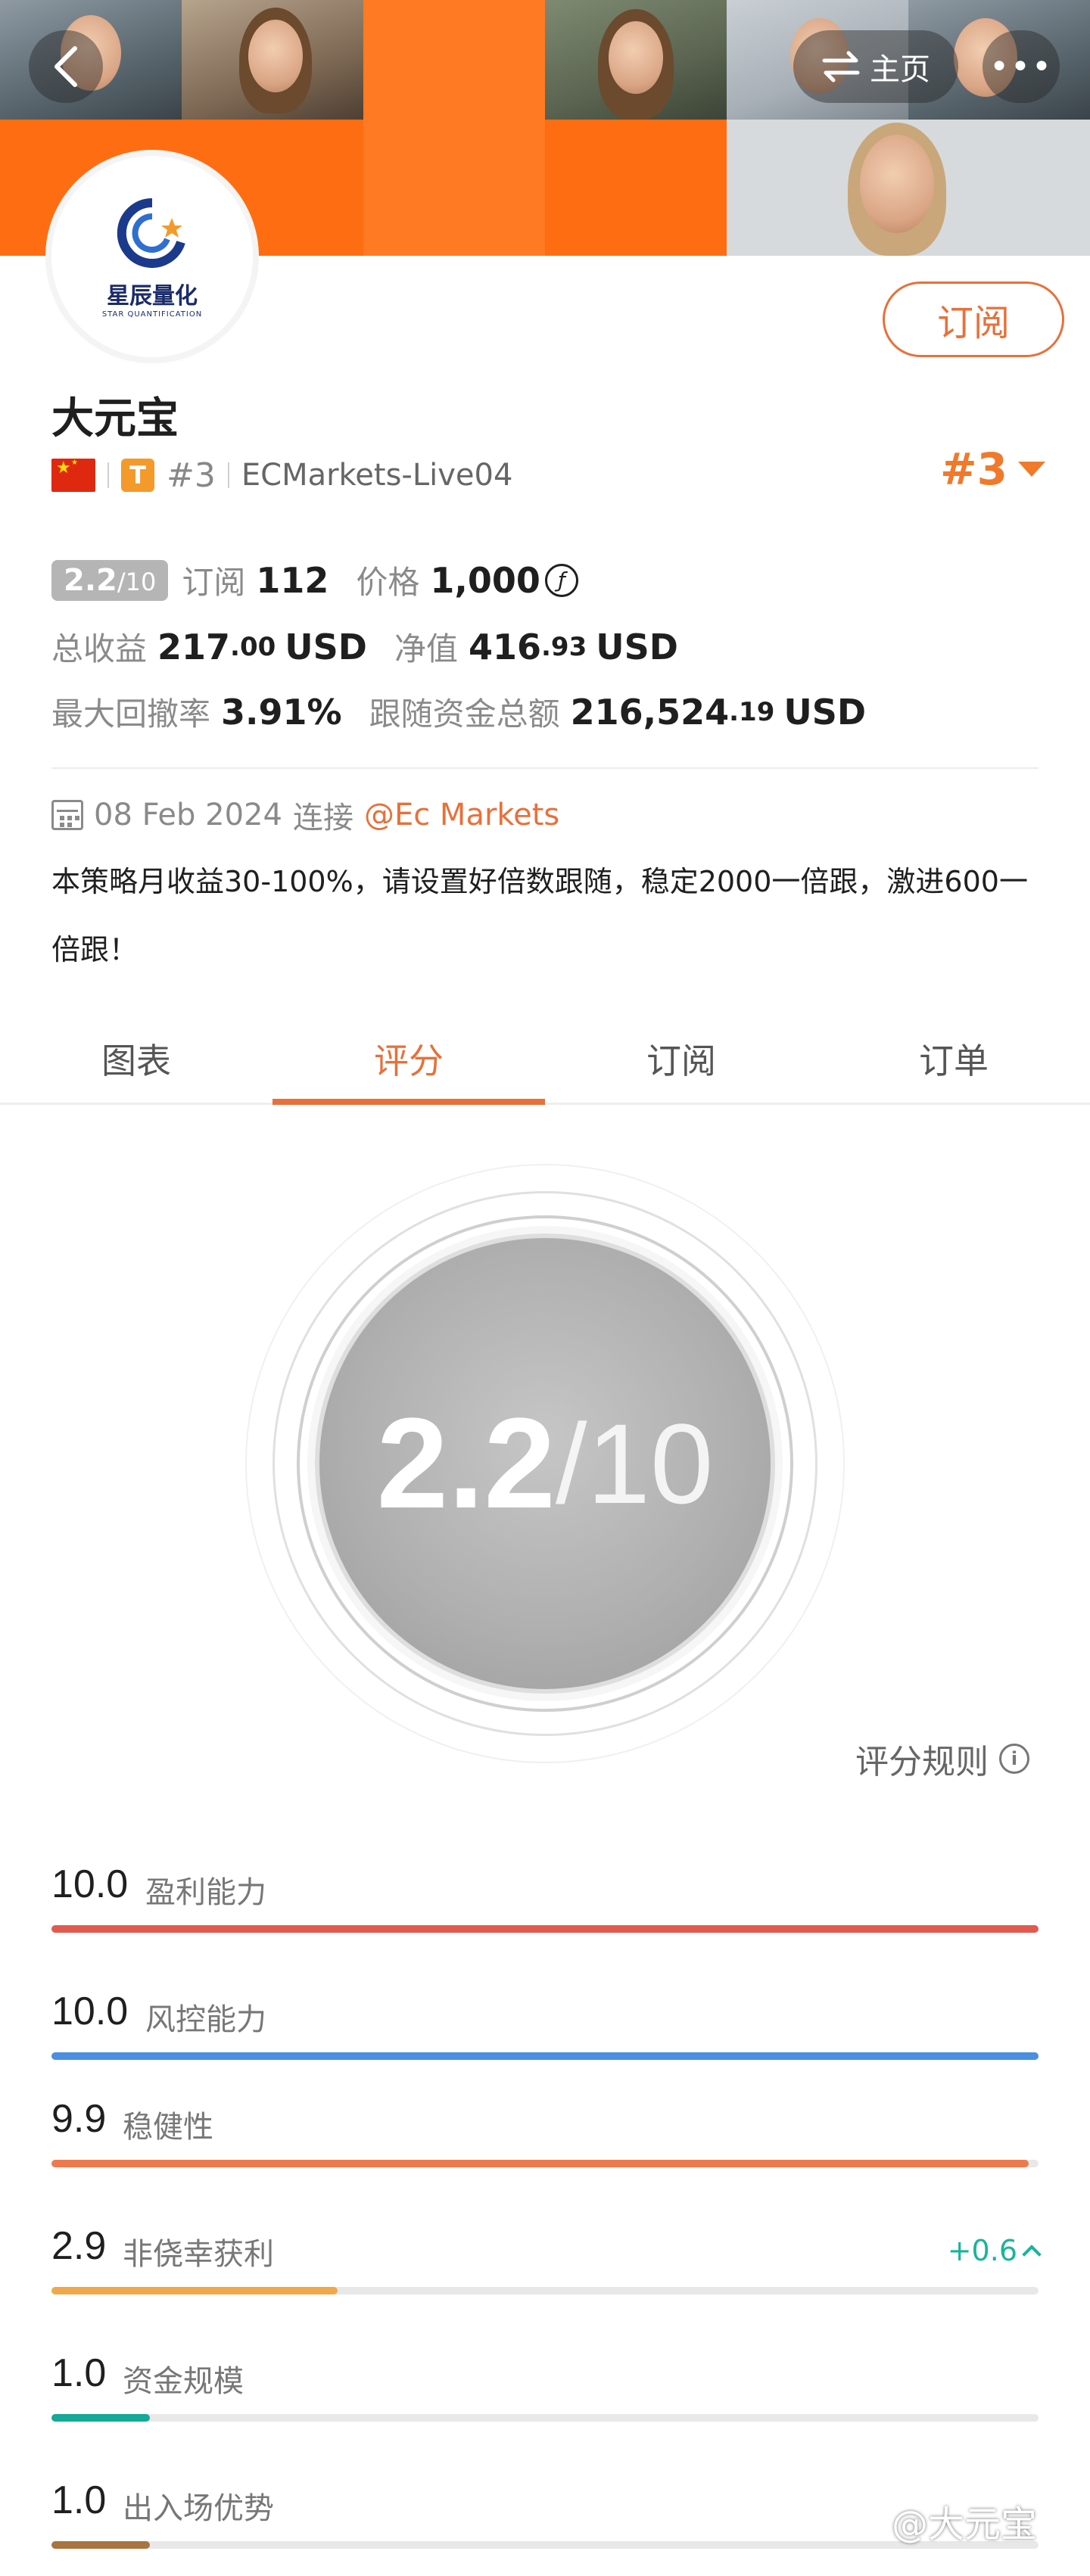 The height and width of the screenshot is (2576, 1090). I want to click on back-button, so click(66, 66).